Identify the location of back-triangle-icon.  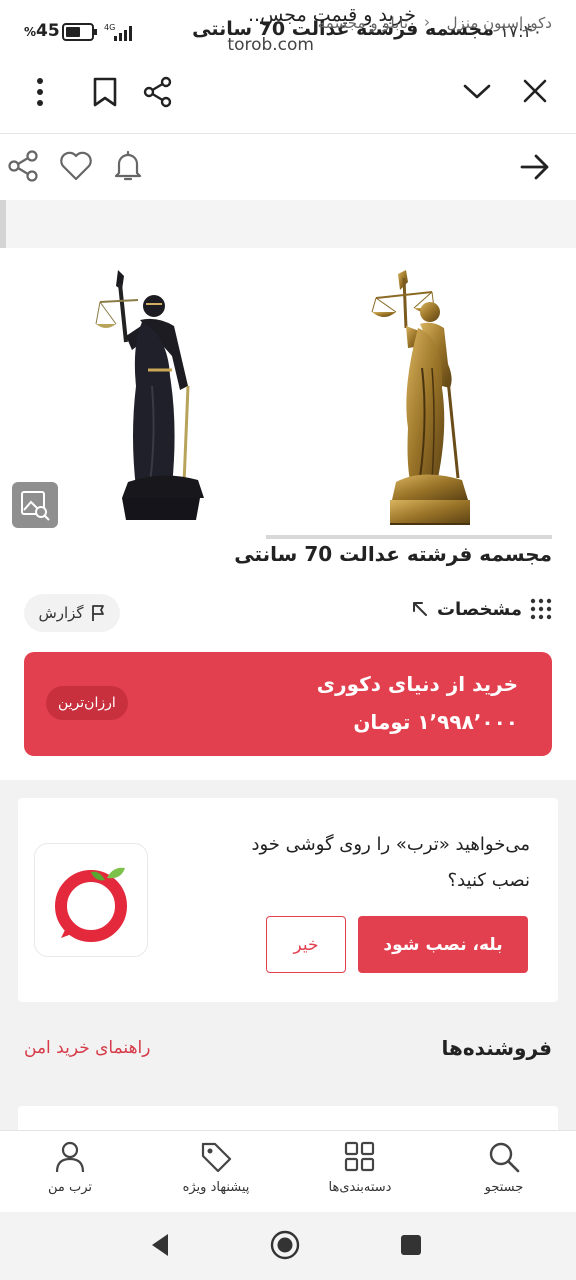
(160, 1245).